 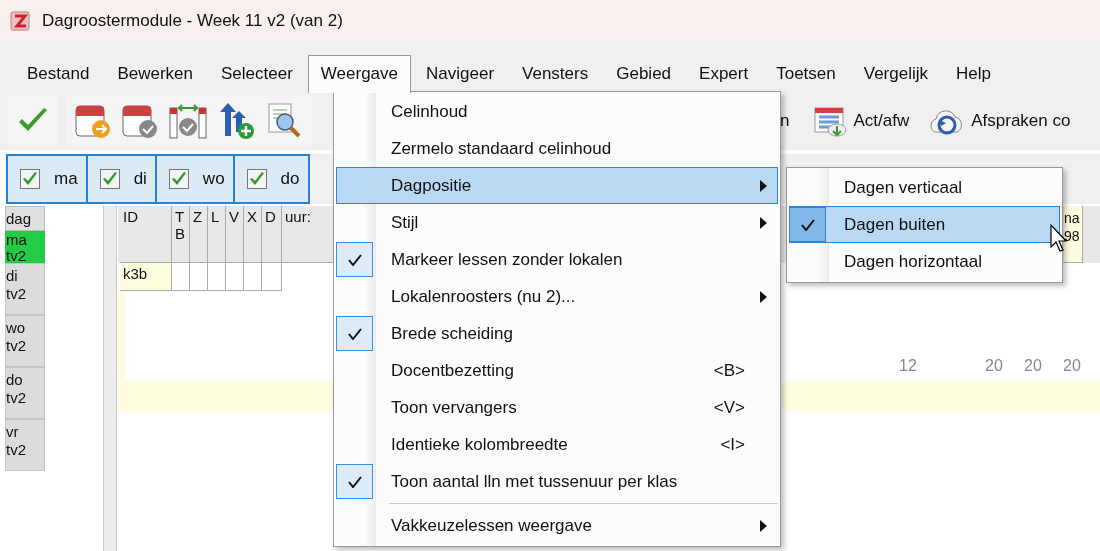 What do you see at coordinates (557, 407) in the screenshot?
I see `menu-option: Toon vervangers <V>` at bounding box center [557, 407].